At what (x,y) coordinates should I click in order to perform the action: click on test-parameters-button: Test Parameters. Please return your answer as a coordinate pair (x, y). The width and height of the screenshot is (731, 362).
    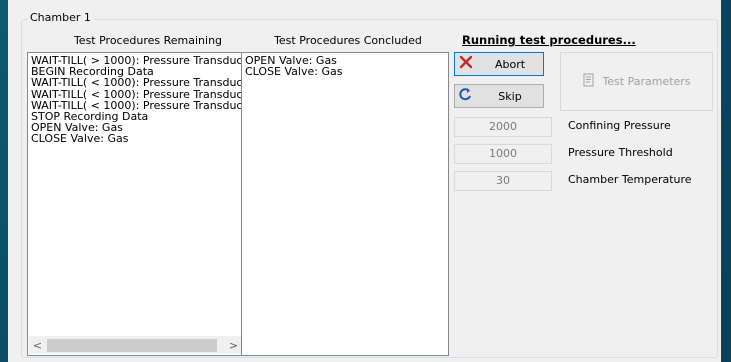
    Looking at the image, I should click on (636, 81).